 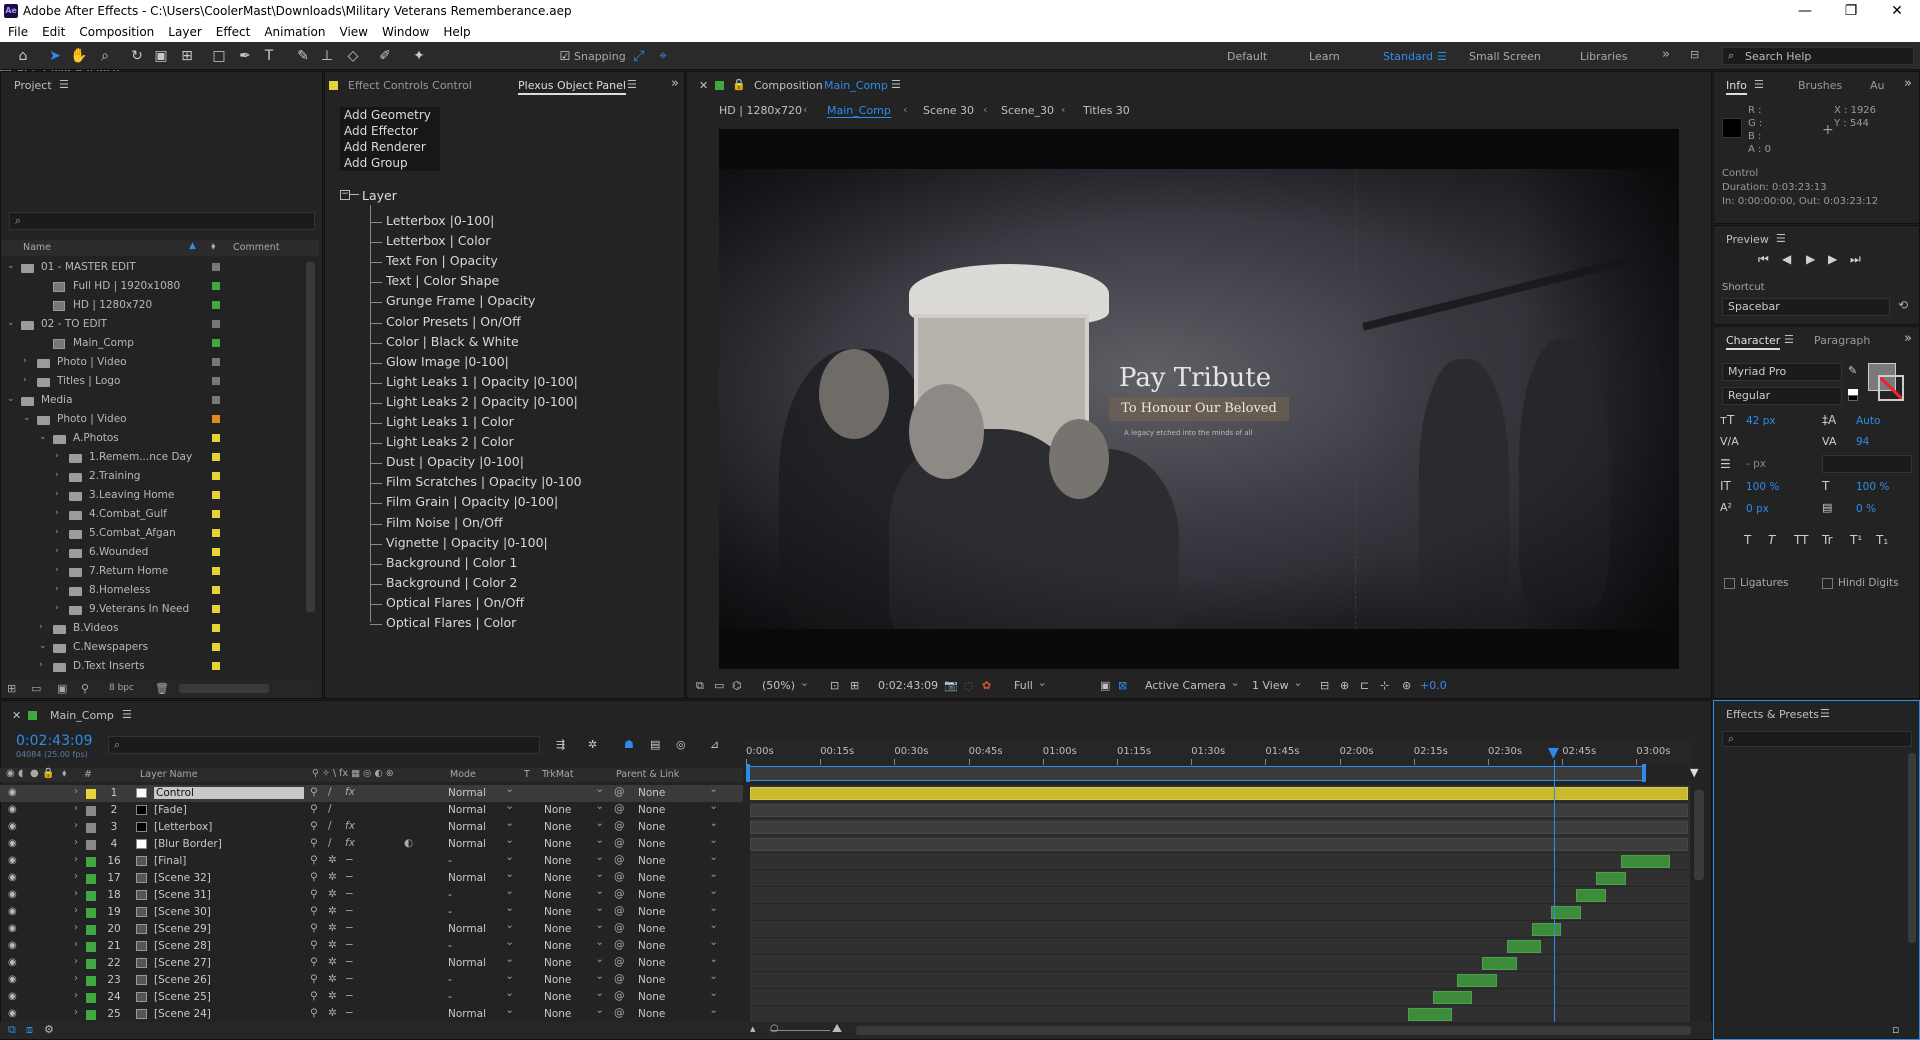 What do you see at coordinates (737, 685) in the screenshot?
I see `vr-icon: ⌬` at bounding box center [737, 685].